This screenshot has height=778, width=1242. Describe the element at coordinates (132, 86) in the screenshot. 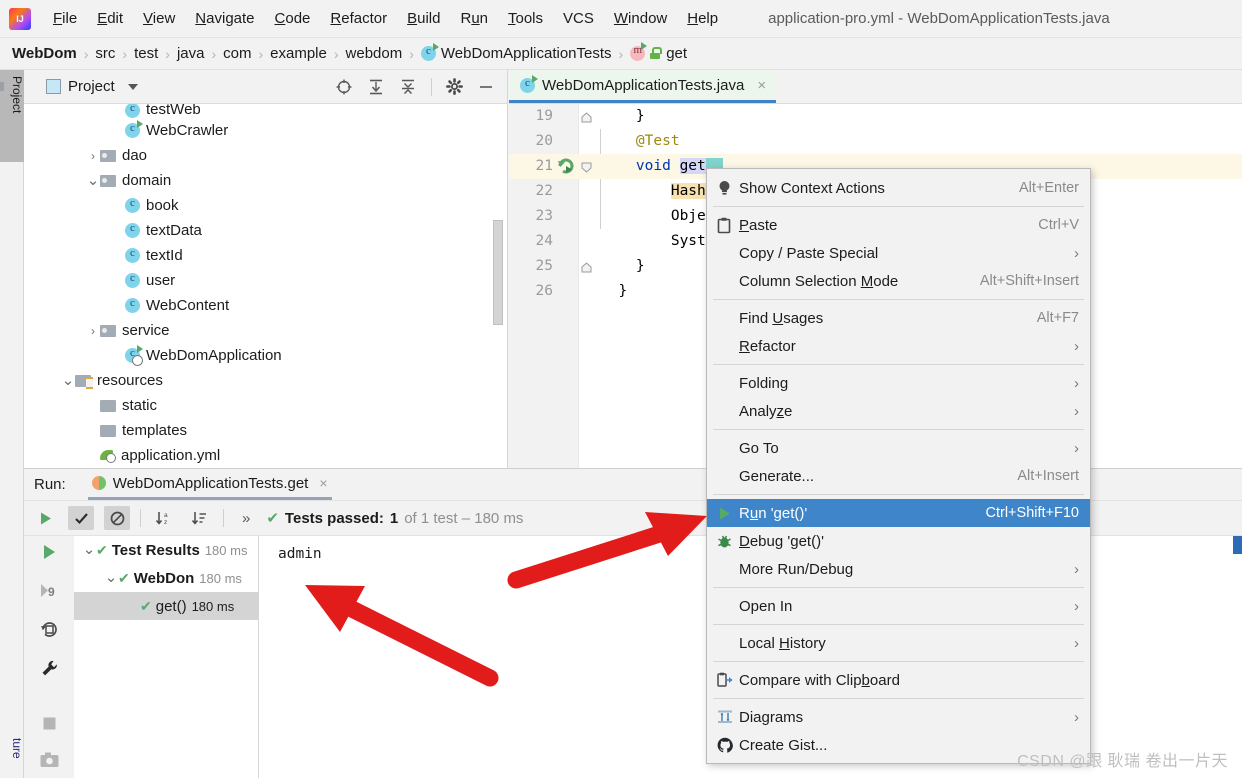

I see `chevron-down-icon` at that location.